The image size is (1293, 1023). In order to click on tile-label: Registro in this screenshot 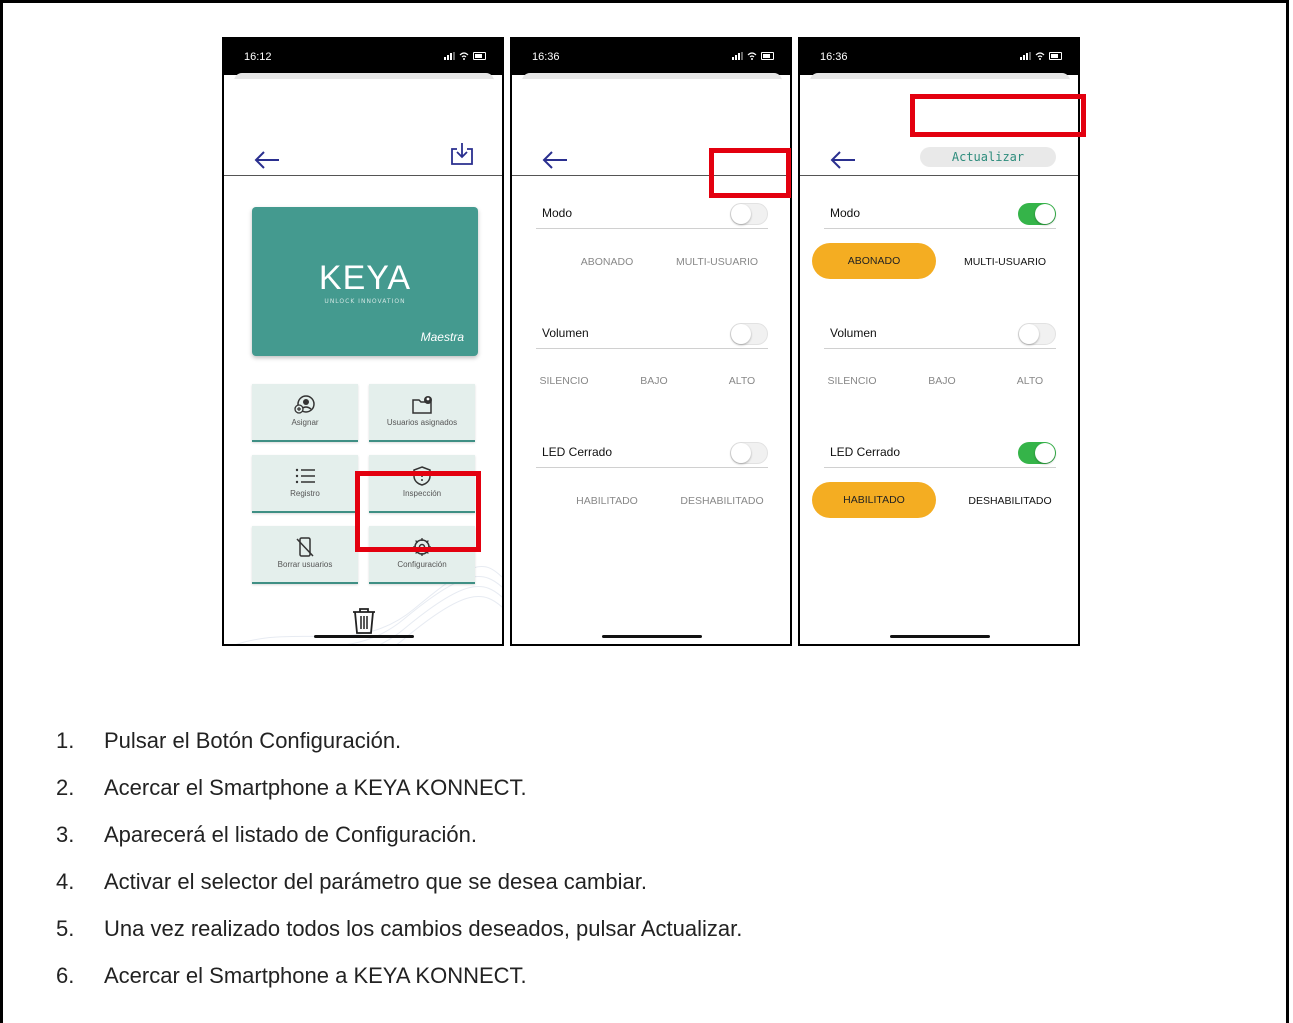, I will do `click(305, 493)`.